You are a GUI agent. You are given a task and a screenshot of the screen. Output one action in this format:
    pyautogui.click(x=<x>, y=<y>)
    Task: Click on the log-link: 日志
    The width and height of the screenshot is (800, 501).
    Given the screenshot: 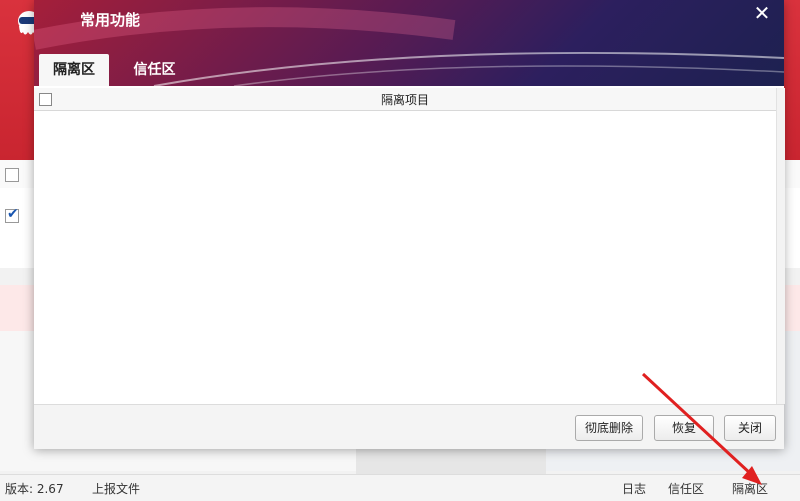 What is the action you would take?
    pyautogui.click(x=634, y=488)
    